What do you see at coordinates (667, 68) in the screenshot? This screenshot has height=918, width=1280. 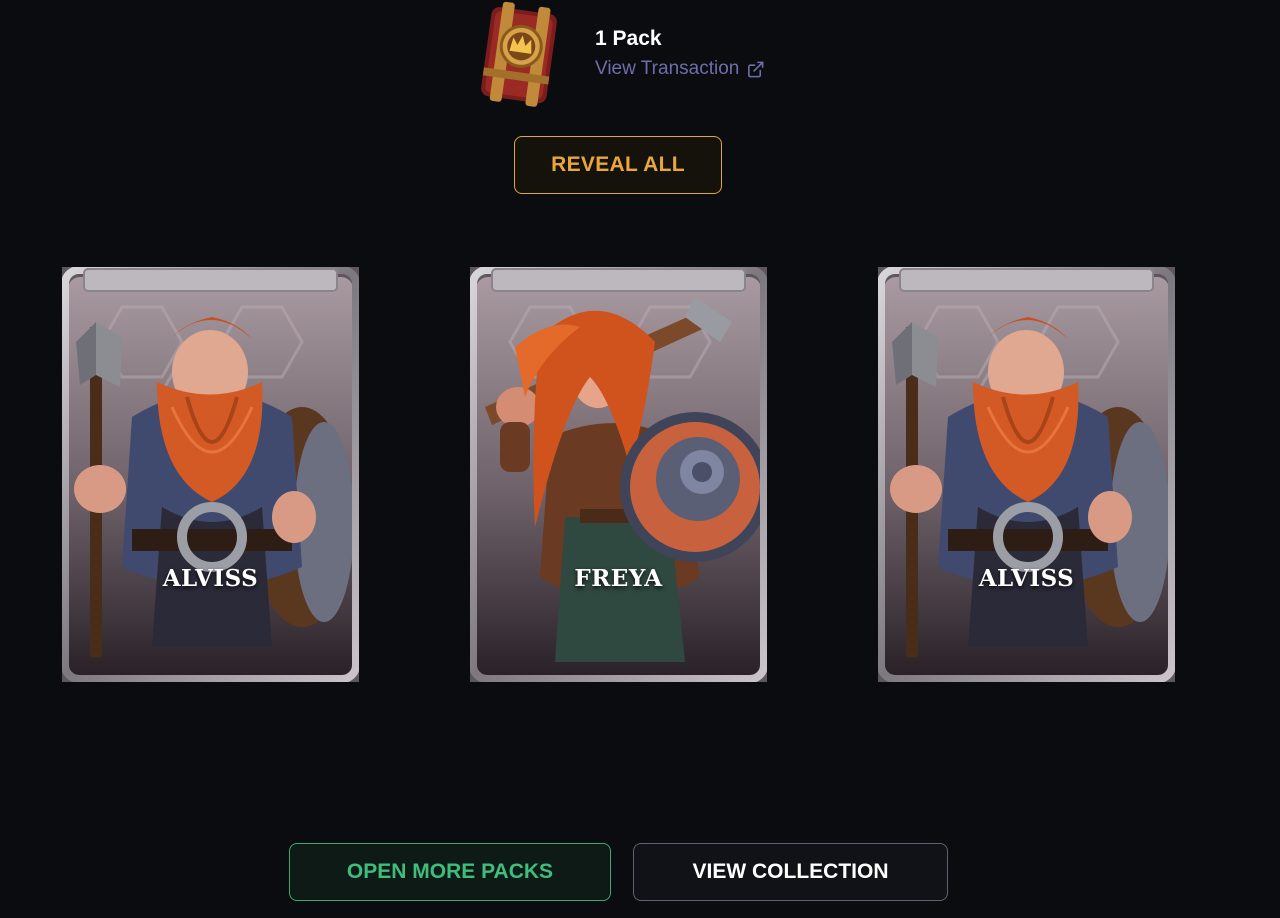 I see `view-transaction-label: View Transaction` at bounding box center [667, 68].